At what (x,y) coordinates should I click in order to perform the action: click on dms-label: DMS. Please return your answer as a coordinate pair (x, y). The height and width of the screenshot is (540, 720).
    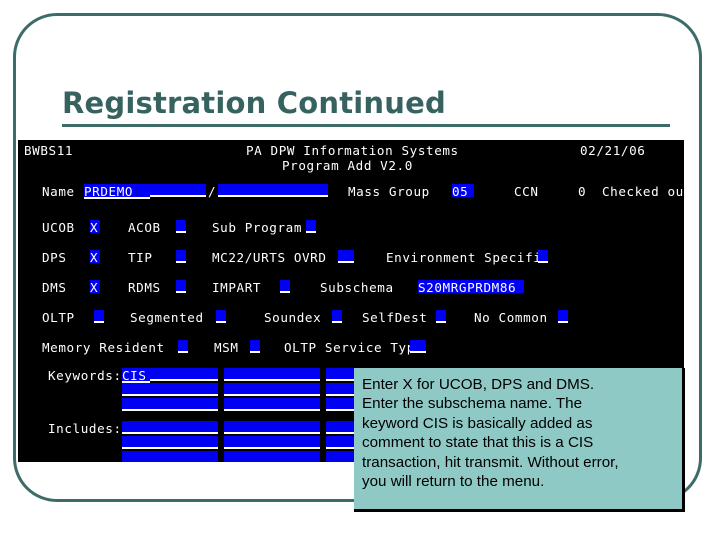
    Looking at the image, I should click on (54, 287).